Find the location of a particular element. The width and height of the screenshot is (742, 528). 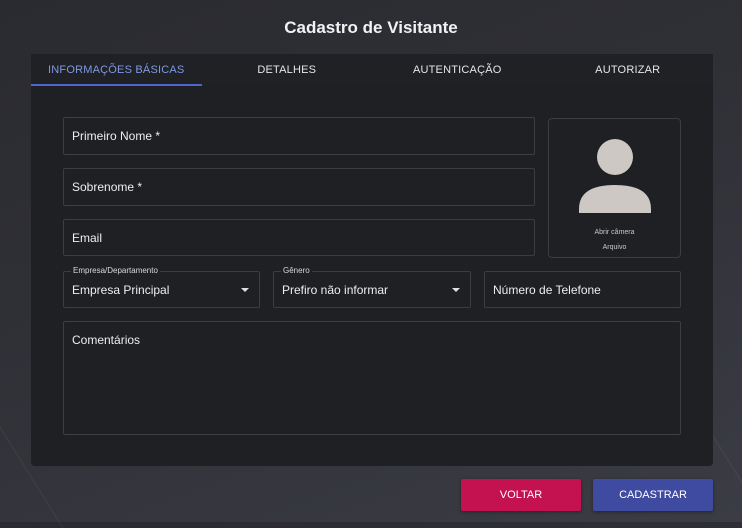

company-value: Empresa Principal is located at coordinates (121, 289).